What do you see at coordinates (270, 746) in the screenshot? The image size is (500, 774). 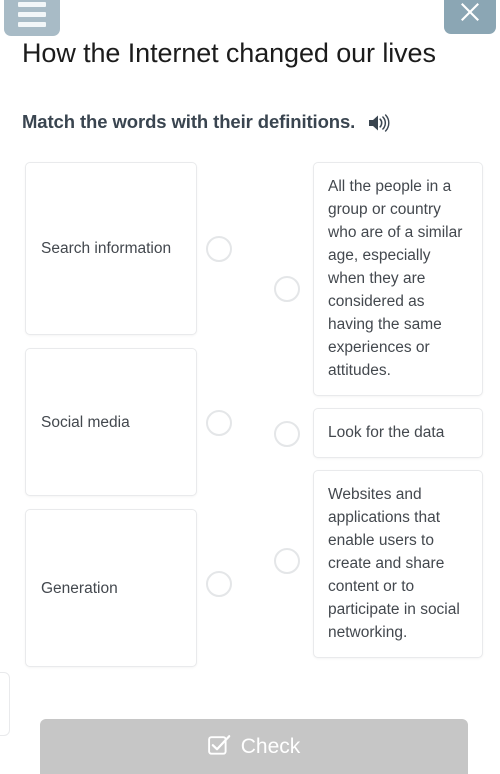 I see `check-button-label: Check` at bounding box center [270, 746].